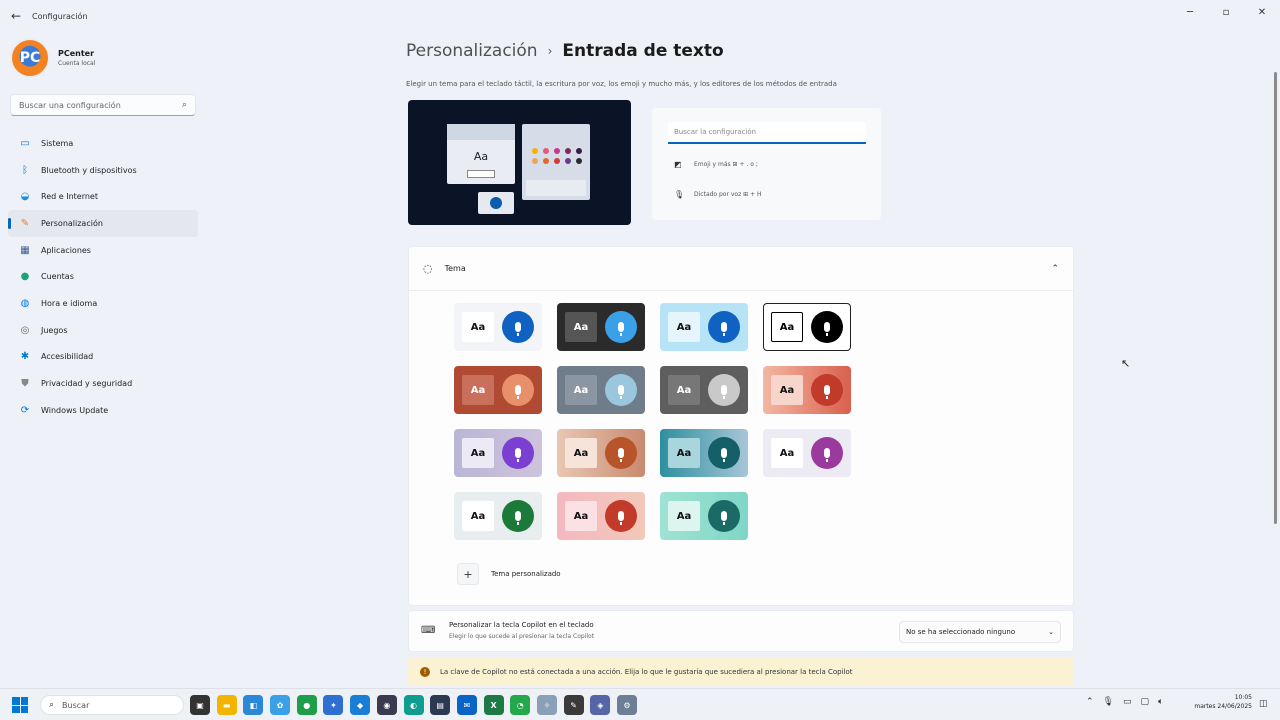 The width and height of the screenshot is (1280, 720). Describe the element at coordinates (360, 705) in the screenshot. I see `taskbar-app-vscode: ◆` at that location.